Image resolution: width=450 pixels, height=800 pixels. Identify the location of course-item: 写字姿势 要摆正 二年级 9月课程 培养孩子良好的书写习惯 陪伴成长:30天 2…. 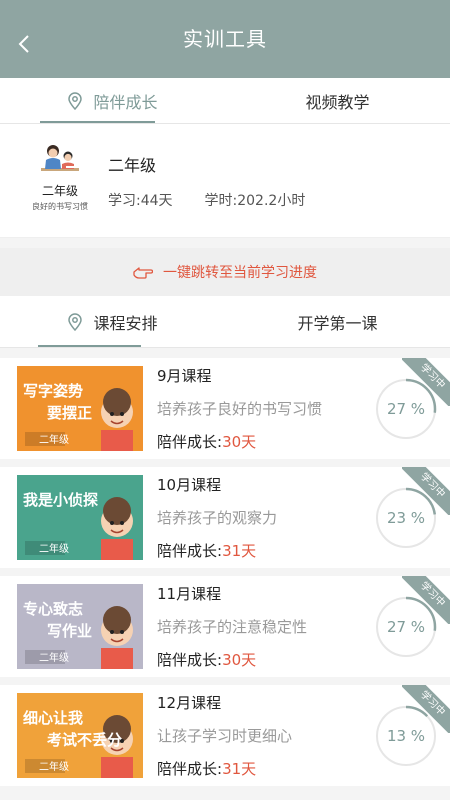
(225, 408).